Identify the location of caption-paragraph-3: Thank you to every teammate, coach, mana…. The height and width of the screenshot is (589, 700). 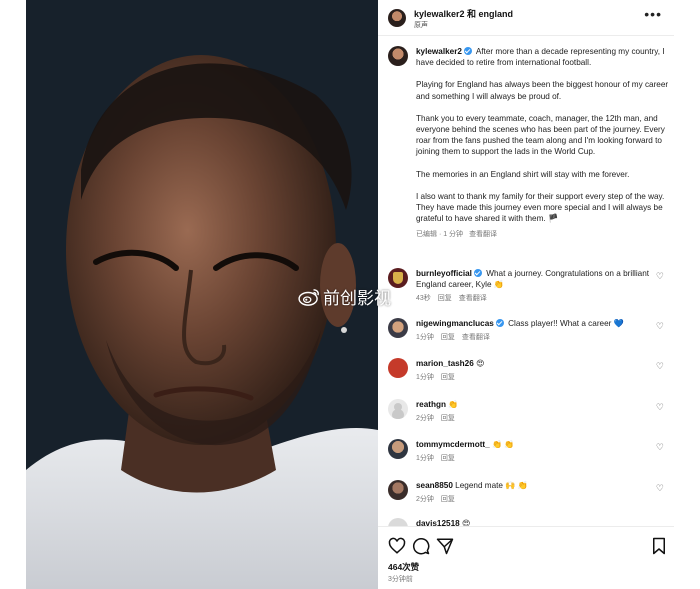
(540, 135).